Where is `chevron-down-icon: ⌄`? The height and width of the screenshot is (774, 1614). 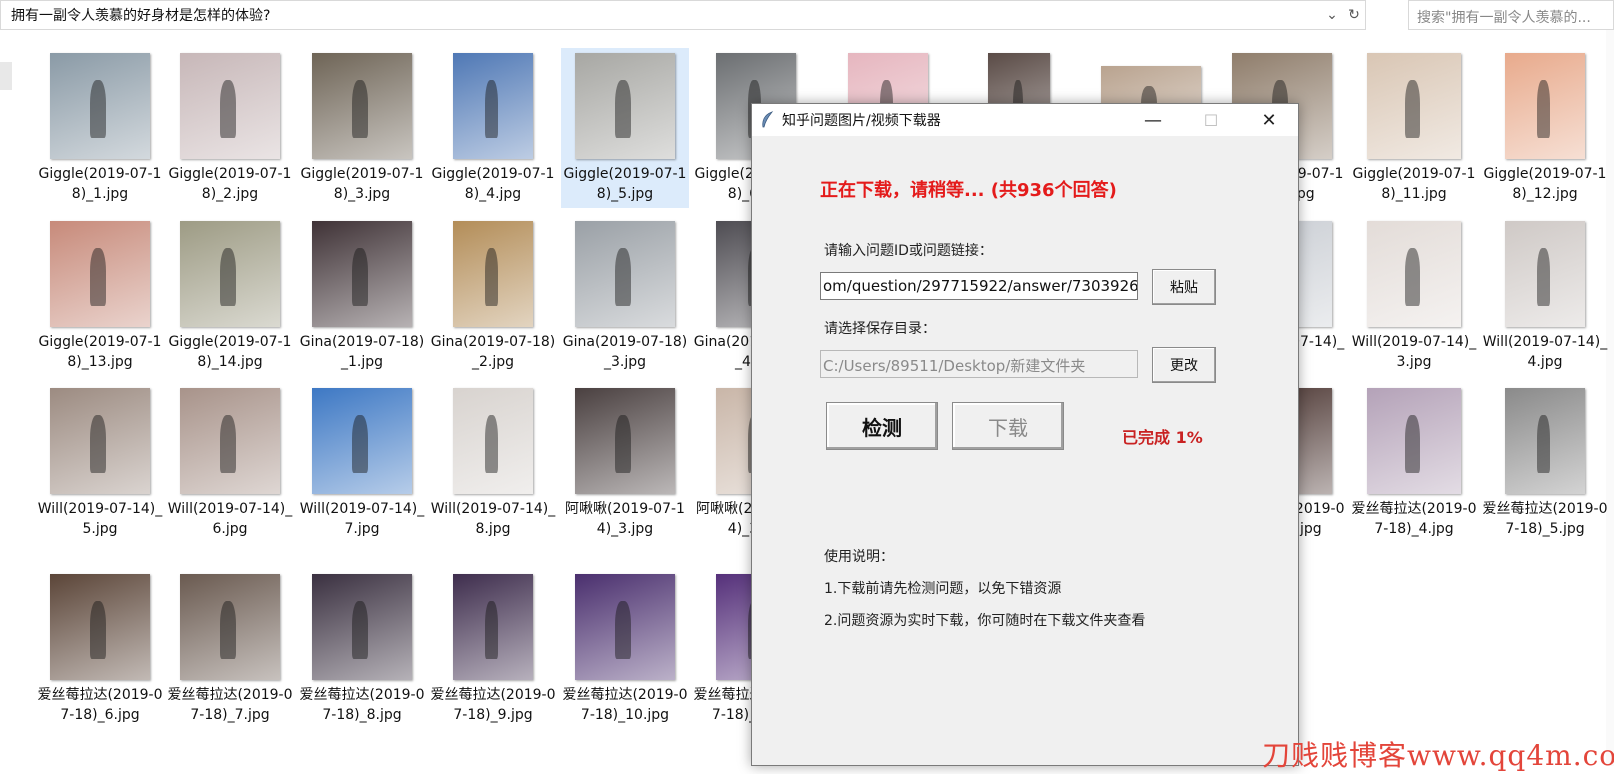 chevron-down-icon: ⌄ is located at coordinates (1332, 15).